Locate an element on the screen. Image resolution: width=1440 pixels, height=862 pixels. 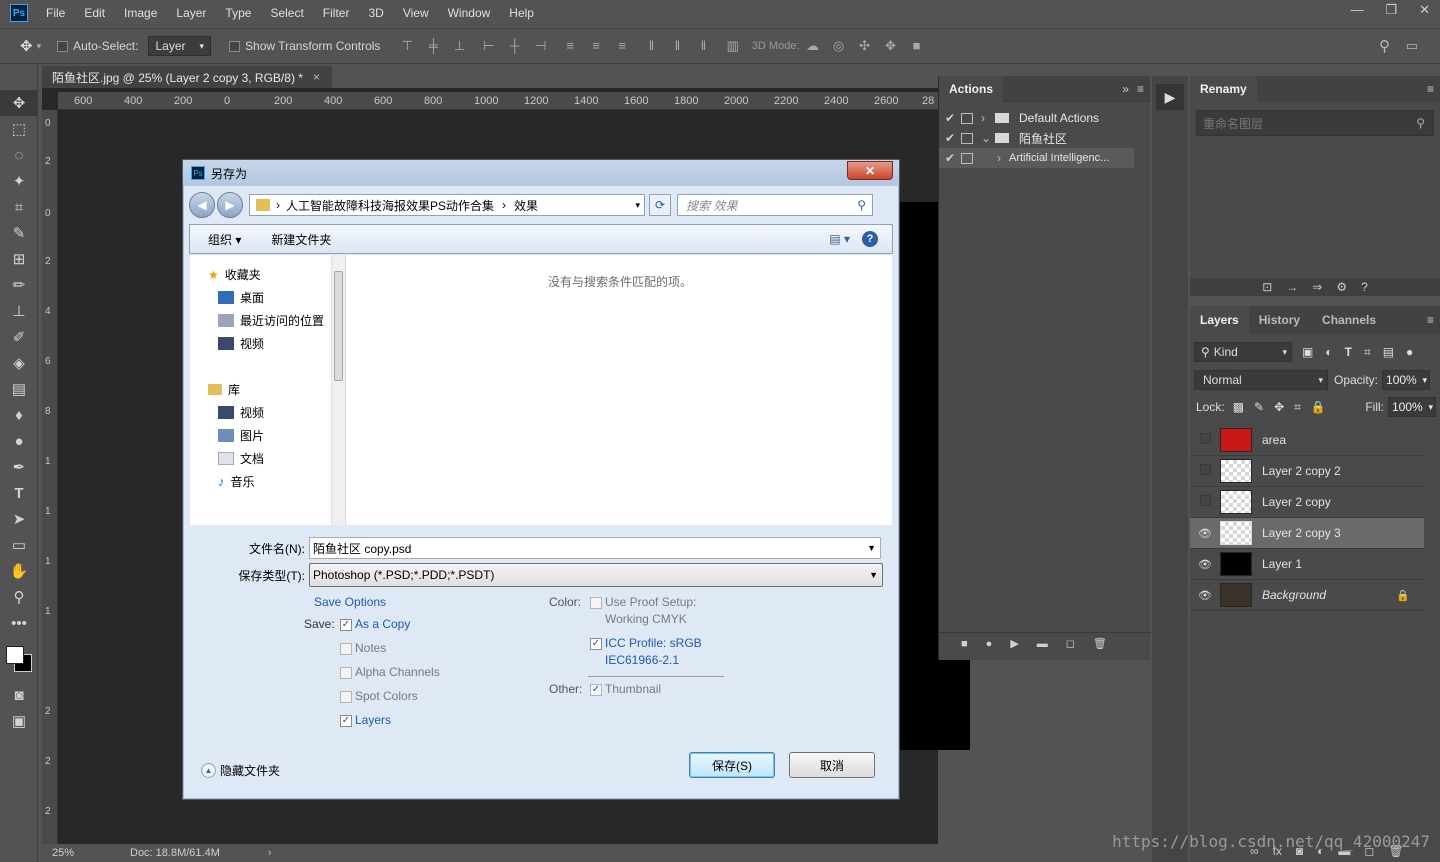
menu-help: Help is located at coordinates (521, 13).